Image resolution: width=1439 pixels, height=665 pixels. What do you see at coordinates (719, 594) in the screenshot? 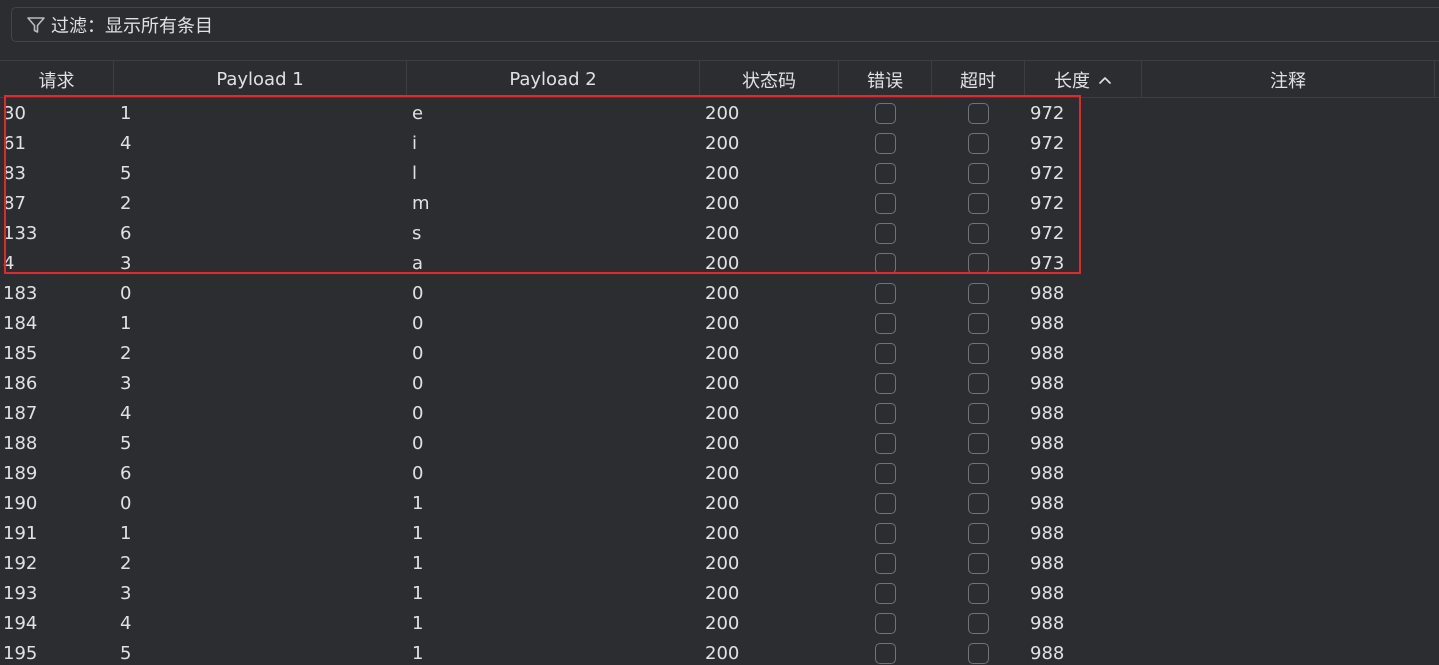
I see `table-row: 193 3 1 200 988` at bounding box center [719, 594].